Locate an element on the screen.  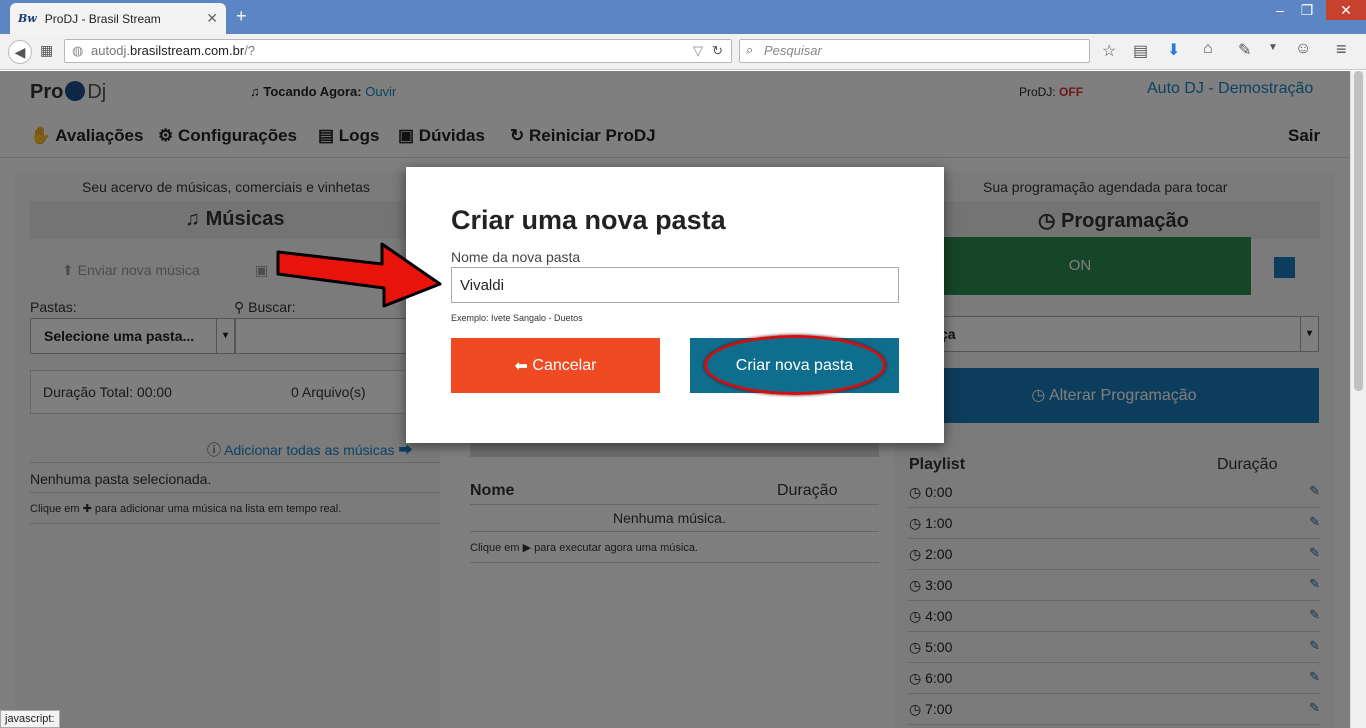
highlight-ellipse is located at coordinates (795, 365).